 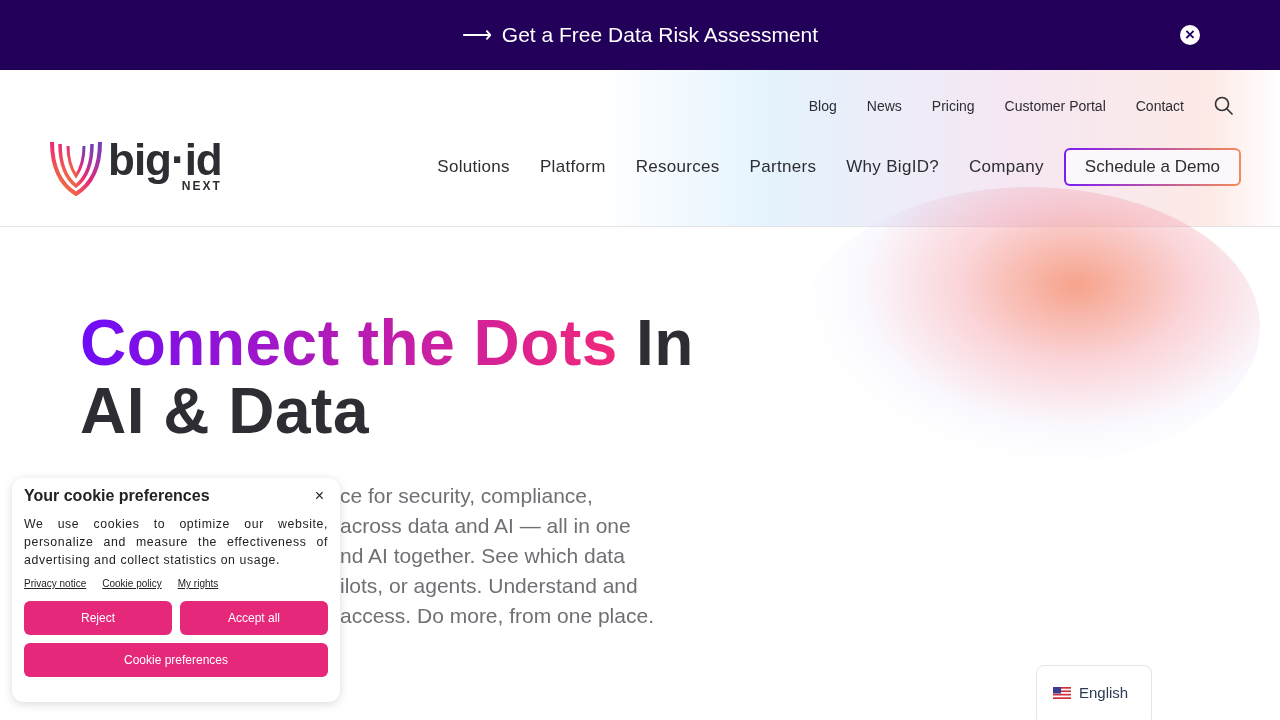 What do you see at coordinates (473, 167) in the screenshot?
I see `main-nav-link: Solutions` at bounding box center [473, 167].